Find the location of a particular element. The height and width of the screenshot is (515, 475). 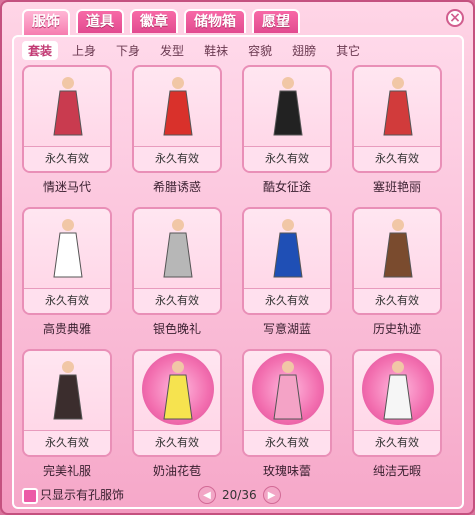

item-name: 塞班艳丽 is located at coordinates (396, 187).